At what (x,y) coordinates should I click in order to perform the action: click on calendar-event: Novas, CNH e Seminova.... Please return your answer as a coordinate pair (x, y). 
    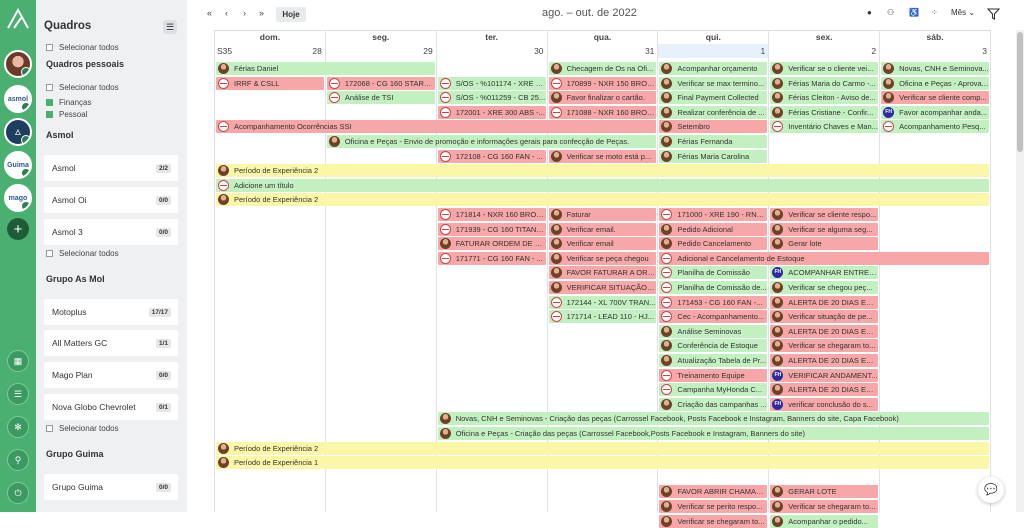
    Looking at the image, I should click on (935, 68).